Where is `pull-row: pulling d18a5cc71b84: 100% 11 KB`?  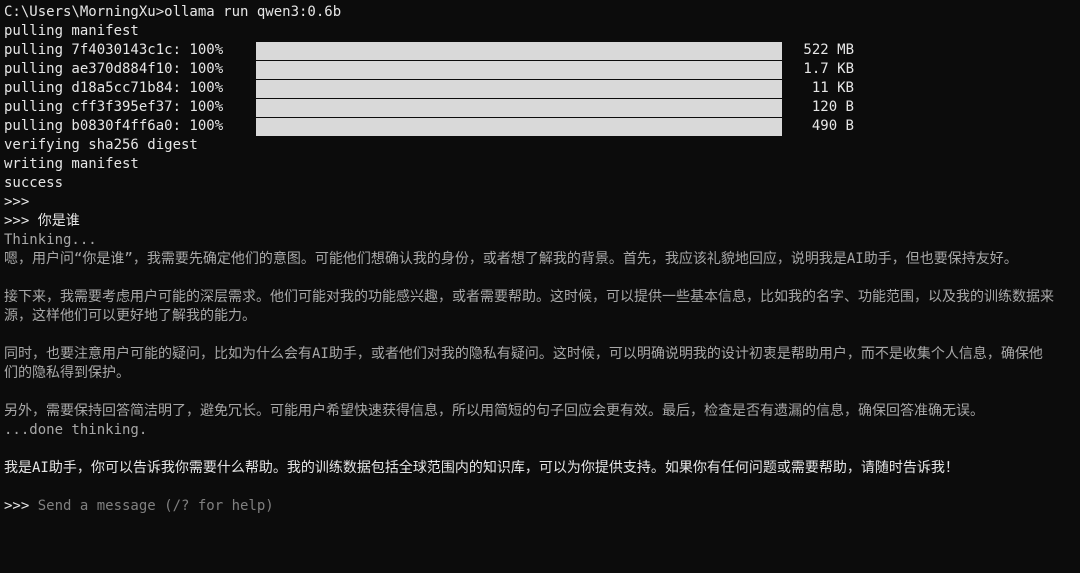
pull-row: pulling d18a5cc71b84: 100% 11 KB is located at coordinates (542, 88).